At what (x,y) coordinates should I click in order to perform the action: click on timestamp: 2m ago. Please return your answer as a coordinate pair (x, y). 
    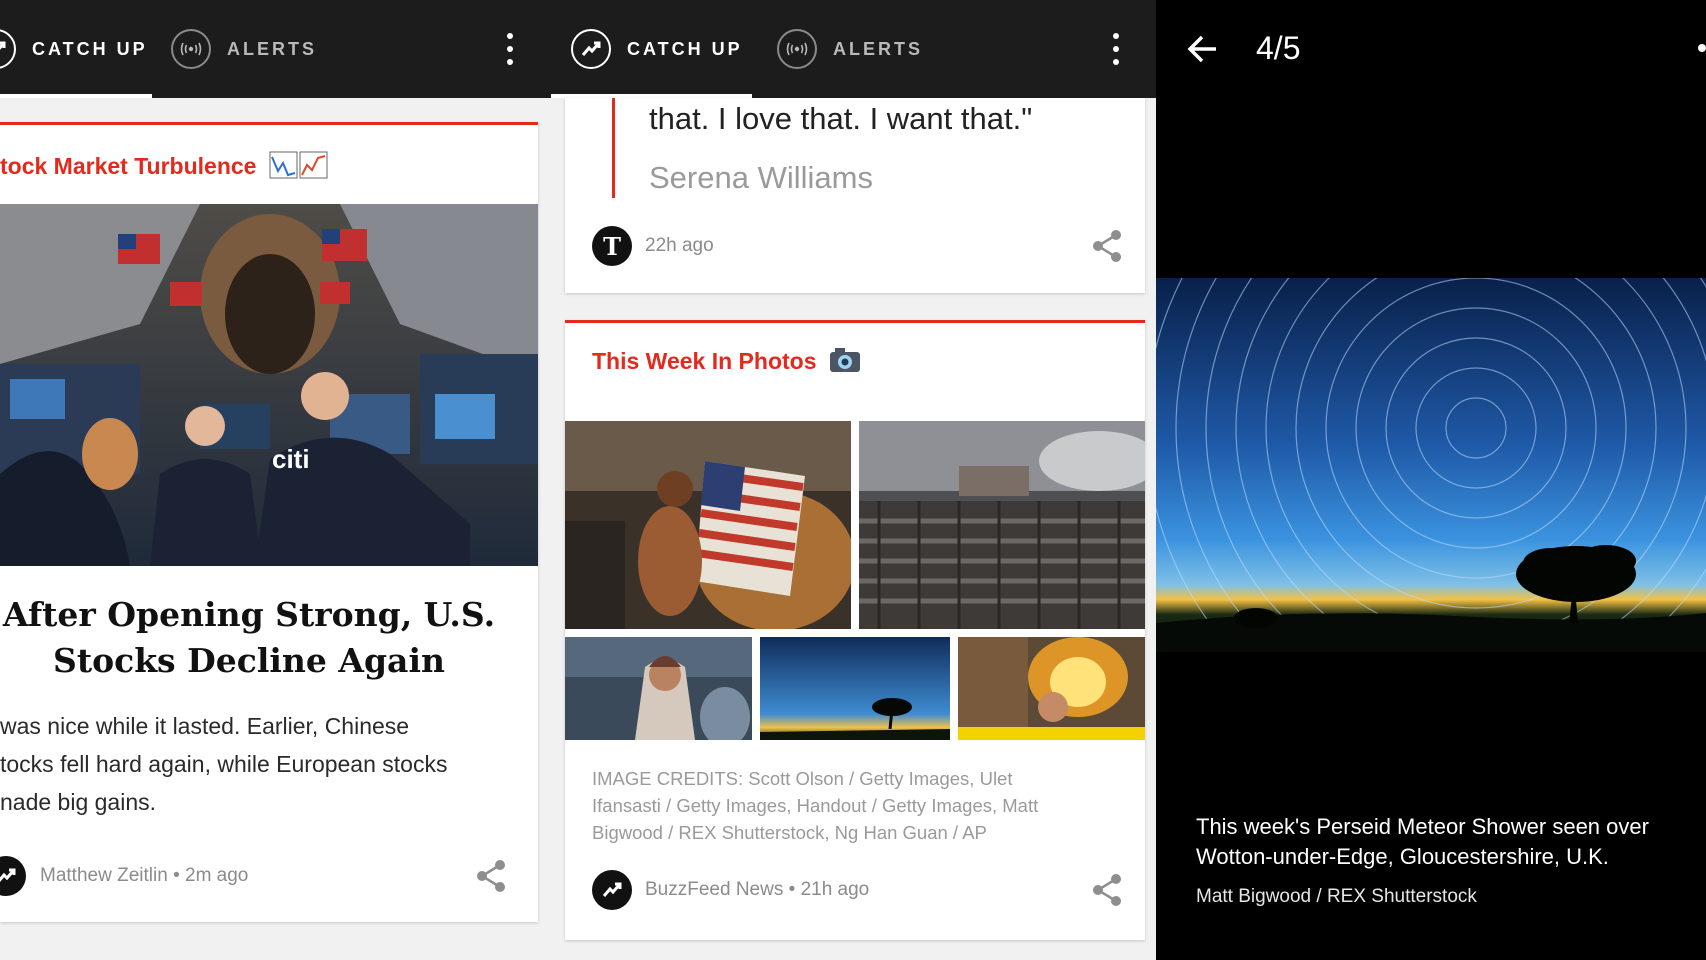
    Looking at the image, I should click on (217, 875).